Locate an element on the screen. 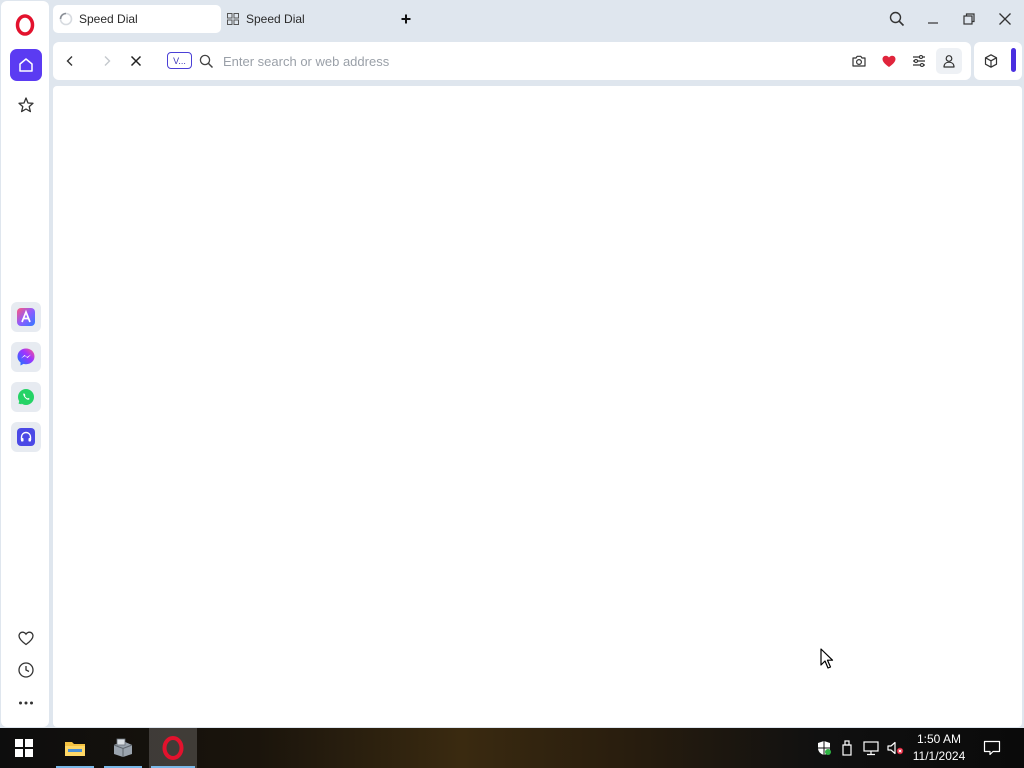 The width and height of the screenshot is (1024, 768). loading-spinner-icon is located at coordinates (66, 19).